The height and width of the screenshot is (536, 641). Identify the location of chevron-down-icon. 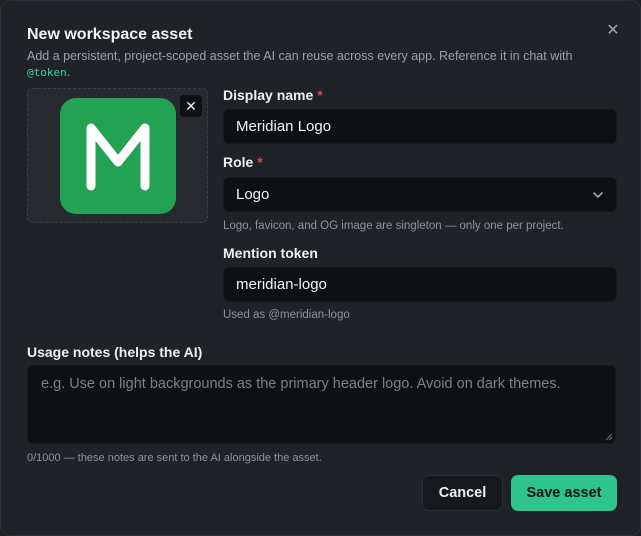
(598, 195).